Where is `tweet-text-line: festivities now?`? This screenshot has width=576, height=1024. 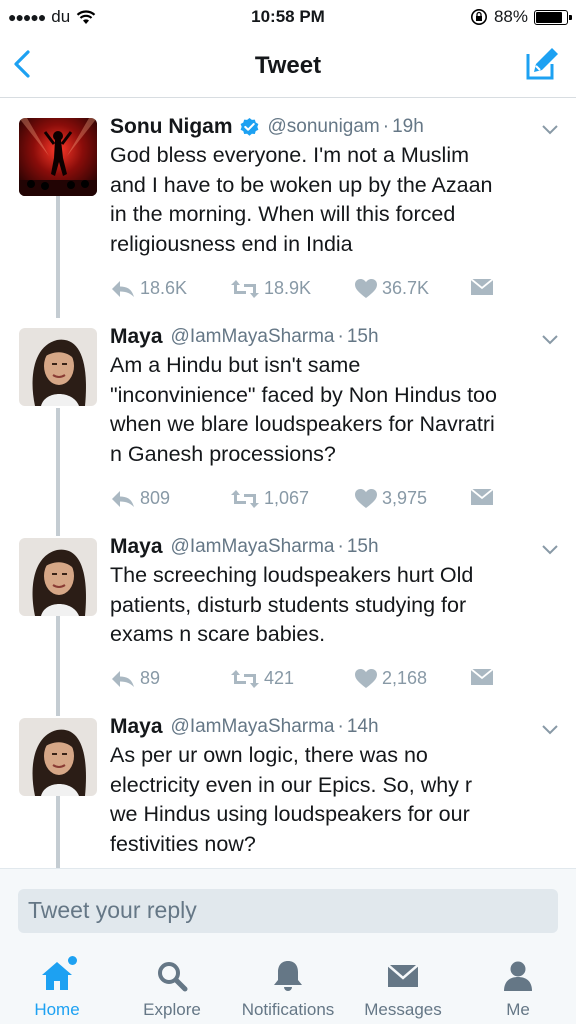
tweet-text-line: festivities now? is located at coordinates (183, 843).